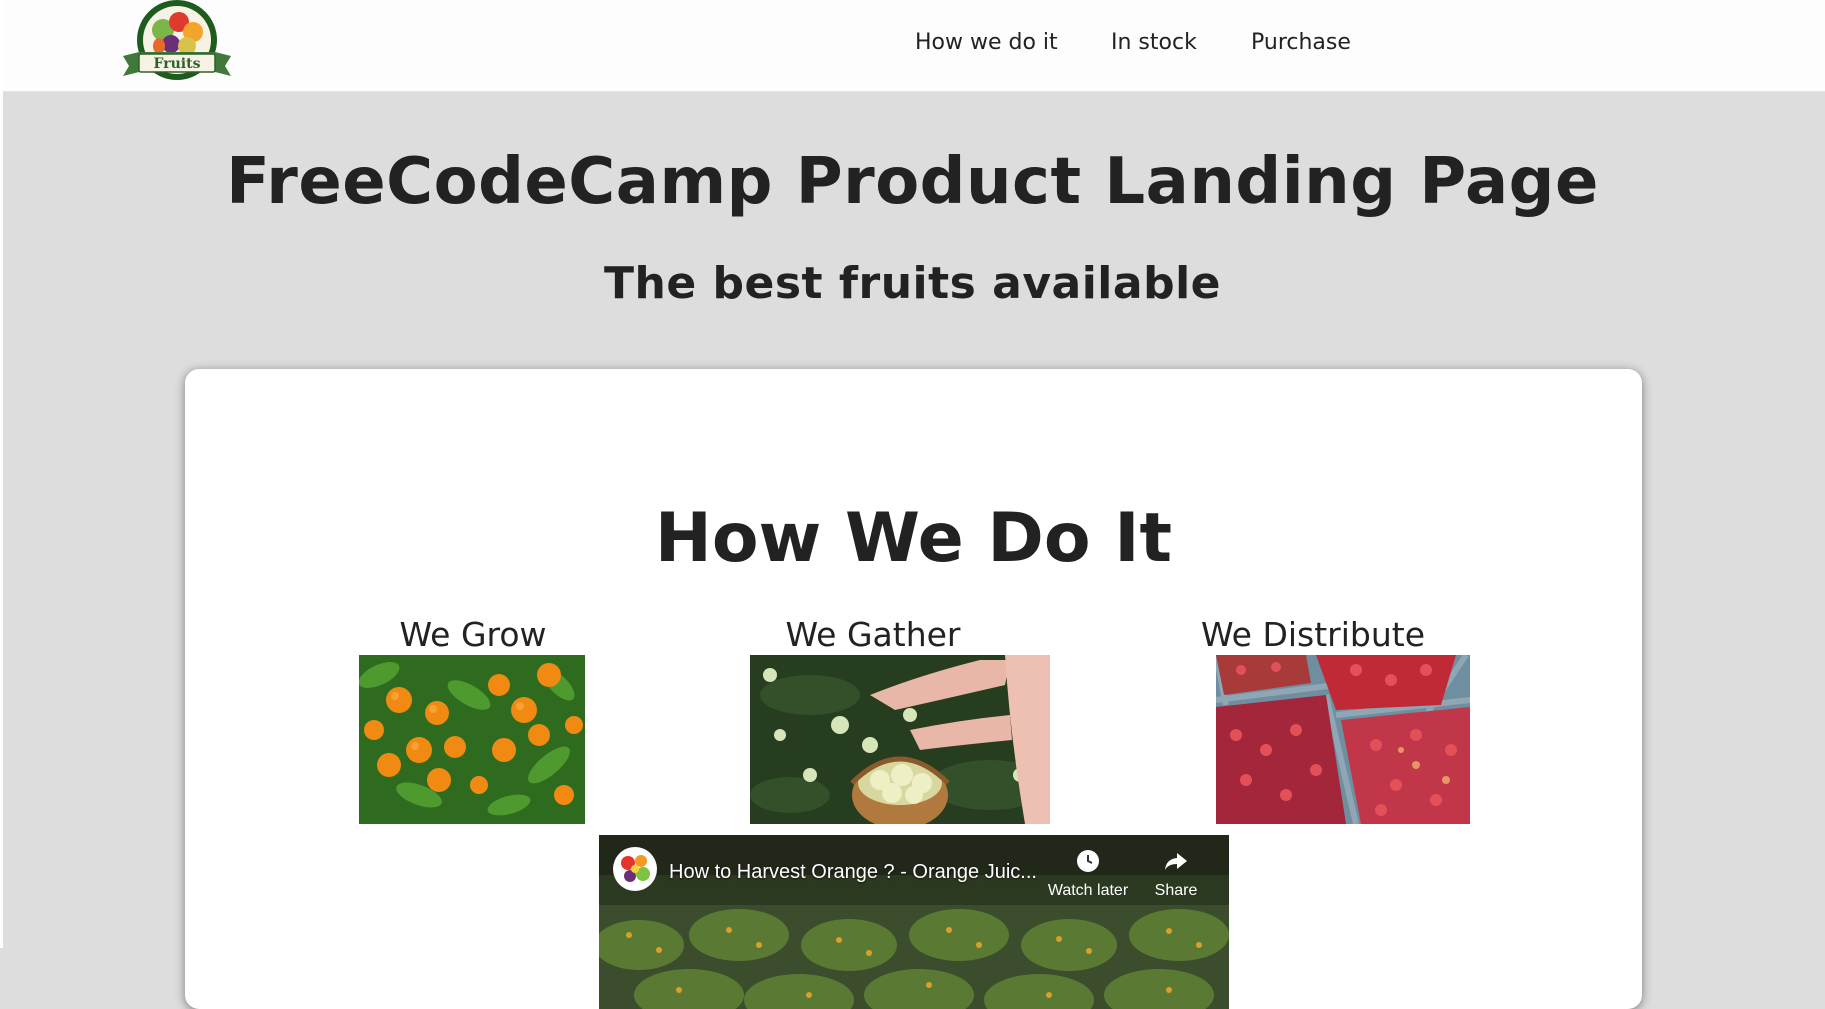  Describe the element at coordinates (912, 182) in the screenshot. I see `page-title: FreeCodeCamp Product Landing Page` at that location.